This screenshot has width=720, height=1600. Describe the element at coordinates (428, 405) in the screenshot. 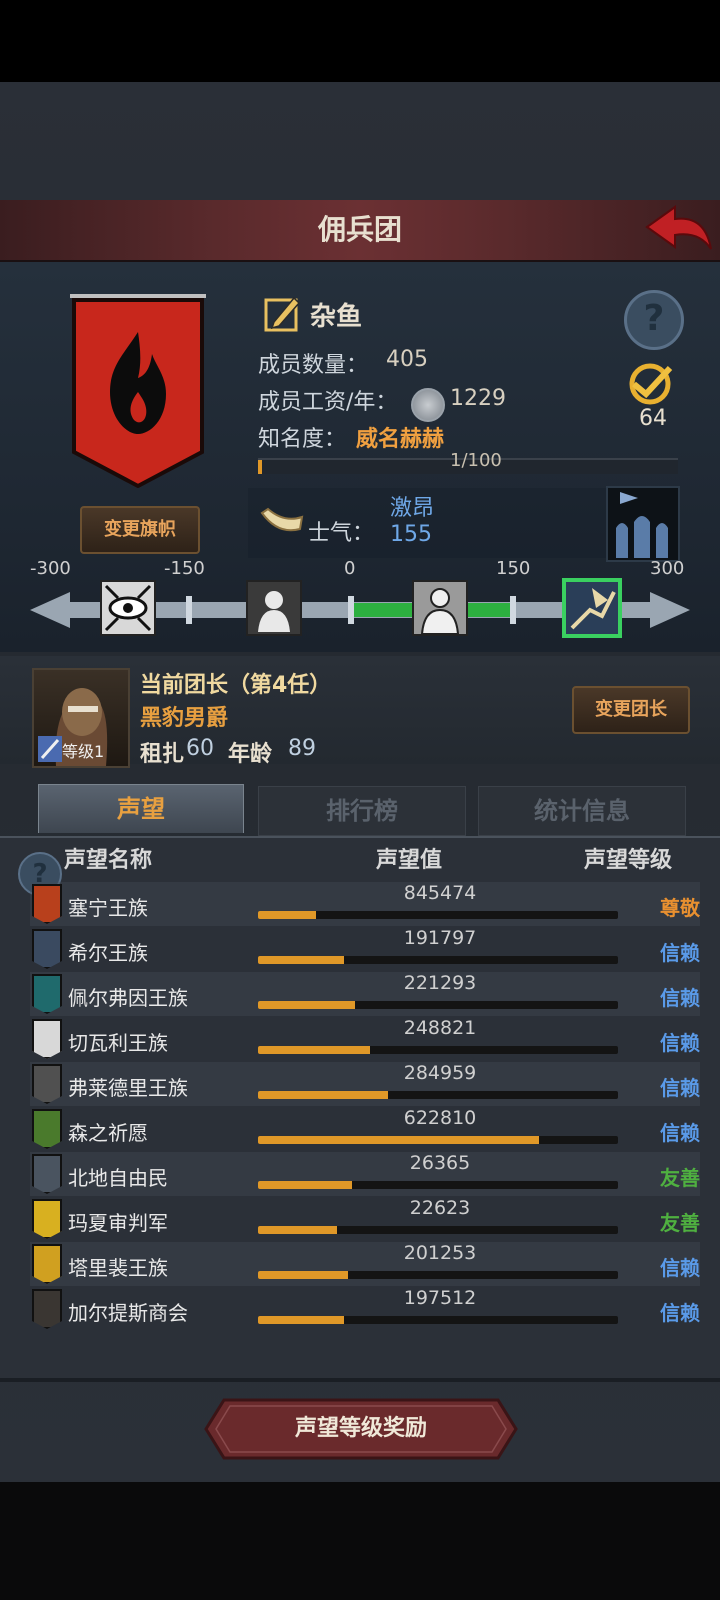

I see `silver-coin-icon` at that location.